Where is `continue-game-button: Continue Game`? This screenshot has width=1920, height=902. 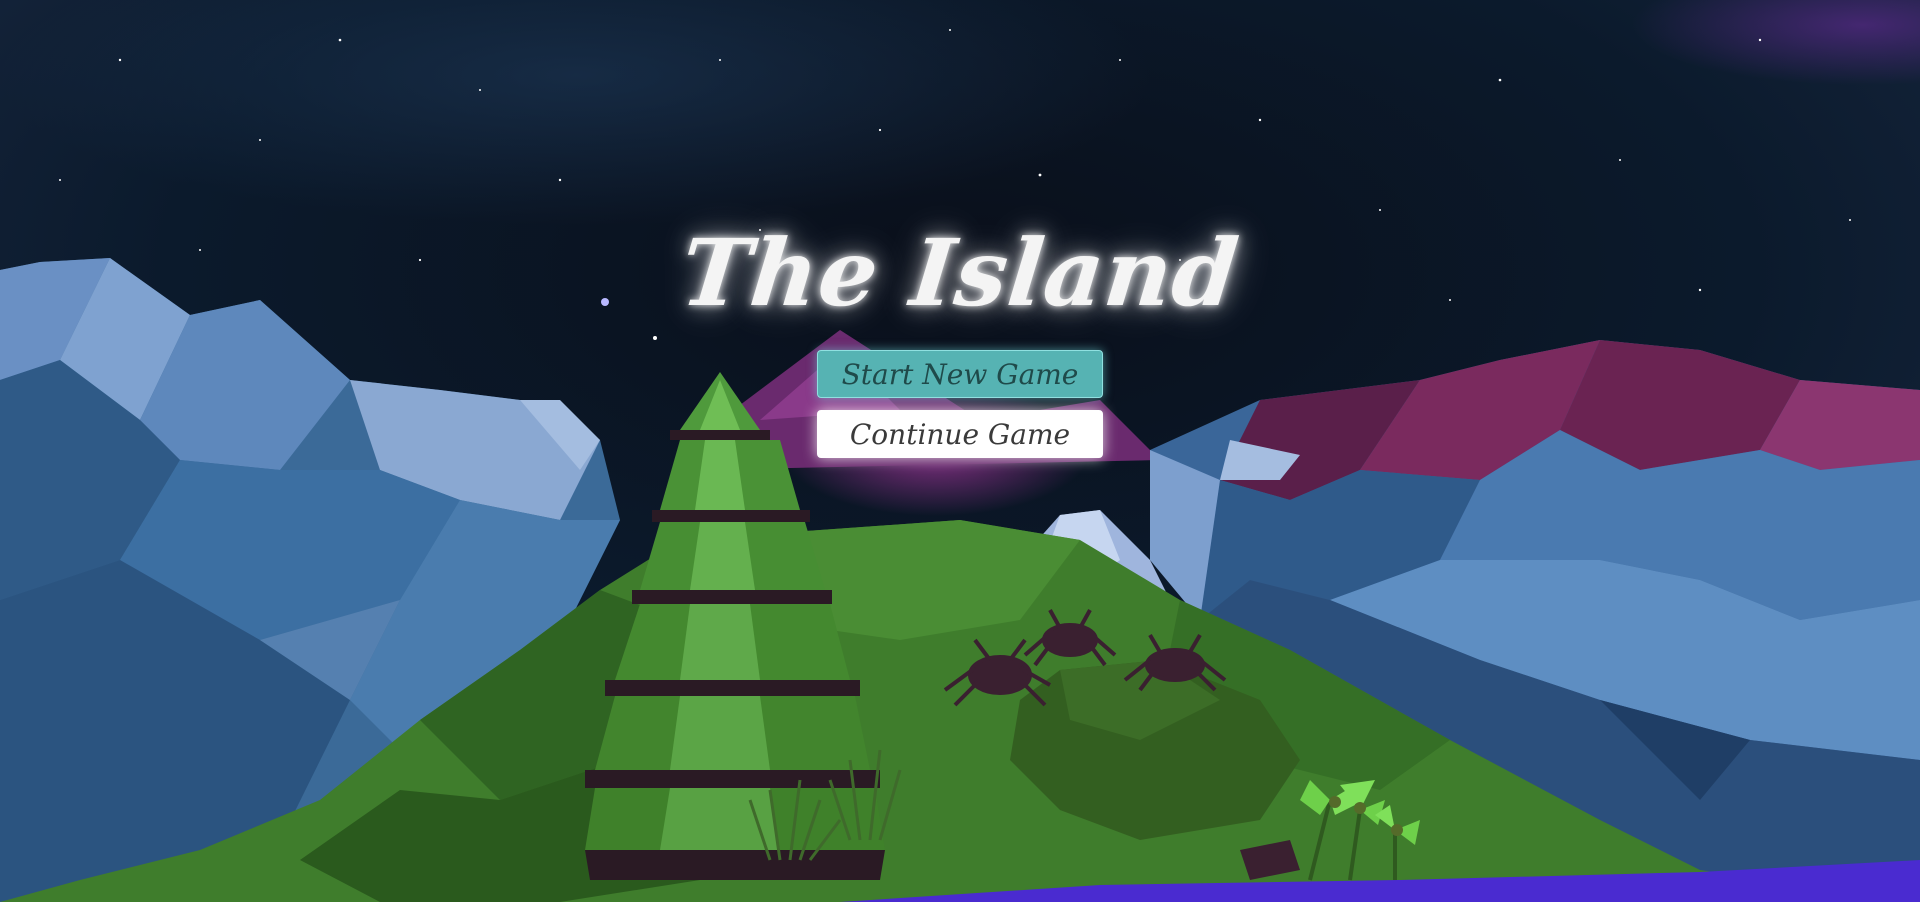 continue-game-button: Continue Game is located at coordinates (960, 434).